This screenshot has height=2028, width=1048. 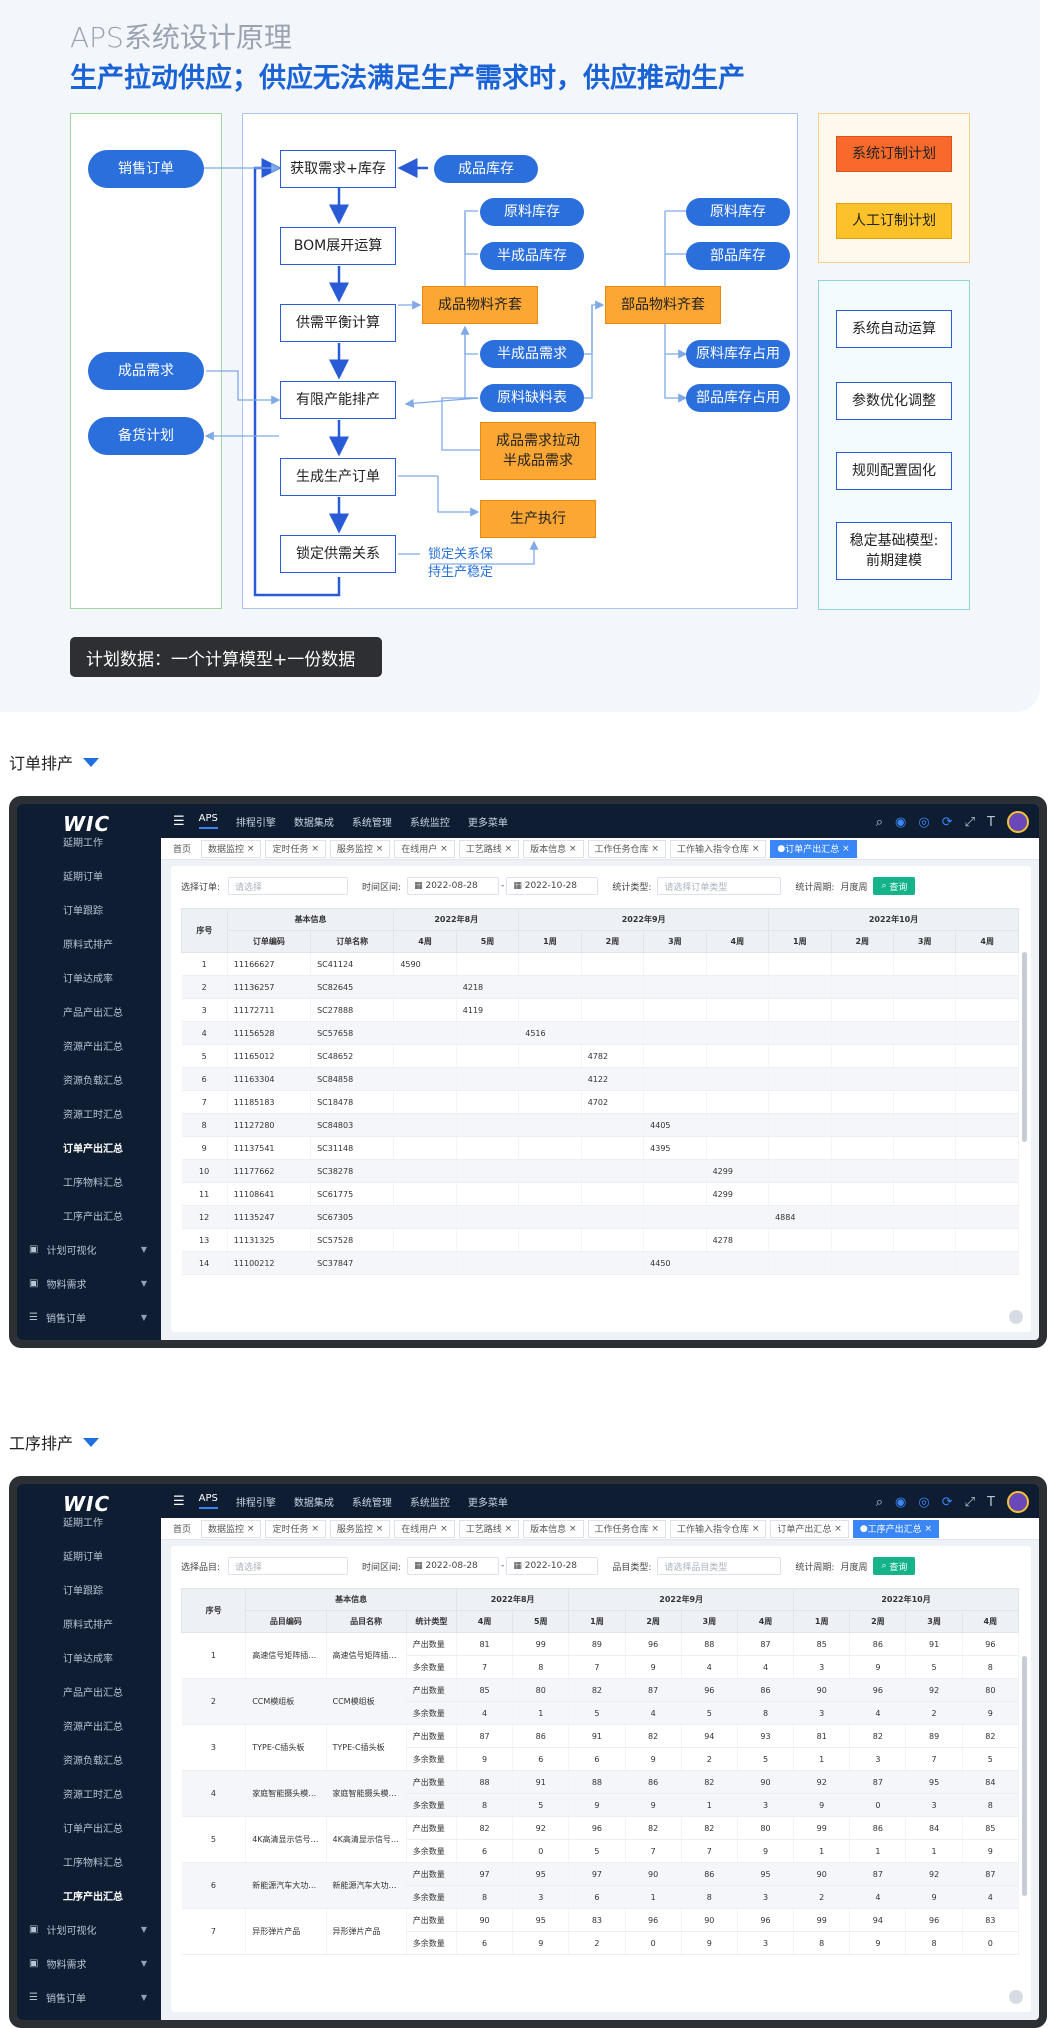 What do you see at coordinates (600, 1240) in the screenshot?
I see `table-row: 13 11131325 SC57528 4278` at bounding box center [600, 1240].